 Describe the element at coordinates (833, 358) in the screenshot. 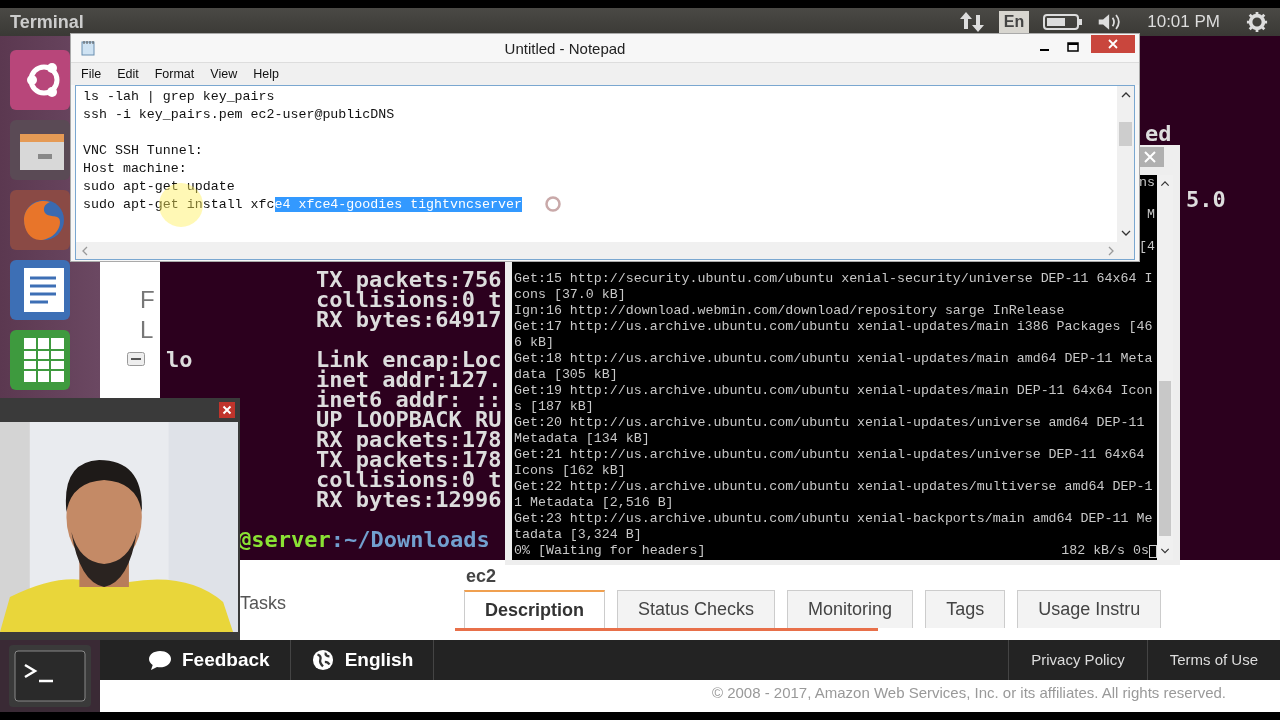

I see `terminal-line: Get:18 http://us.archive.ubuntu.com/ubuntu xenial-updates/main amd64 DEP-11 Meta` at that location.